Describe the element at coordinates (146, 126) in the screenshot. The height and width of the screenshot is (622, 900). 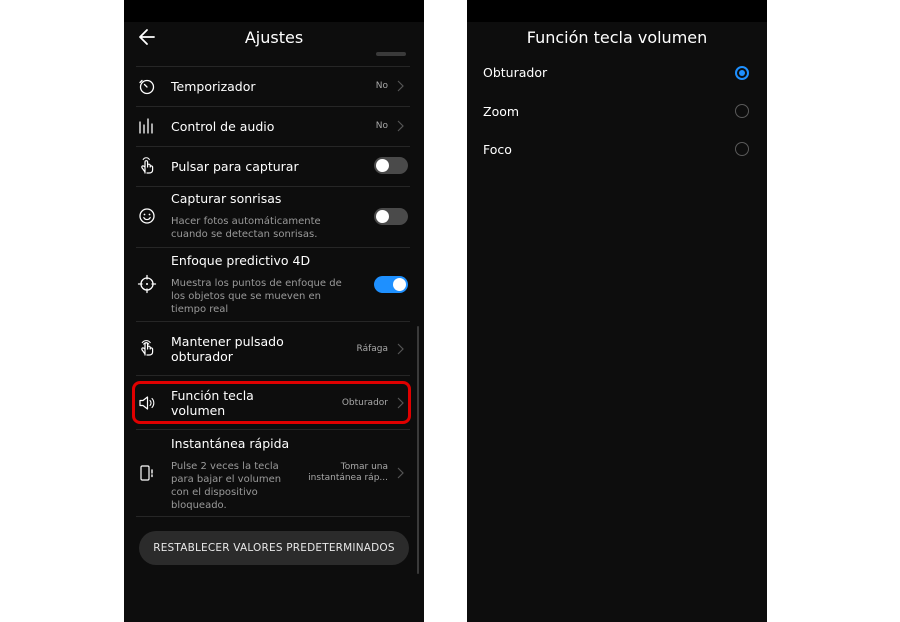
I see `audio-bars-icon` at that location.